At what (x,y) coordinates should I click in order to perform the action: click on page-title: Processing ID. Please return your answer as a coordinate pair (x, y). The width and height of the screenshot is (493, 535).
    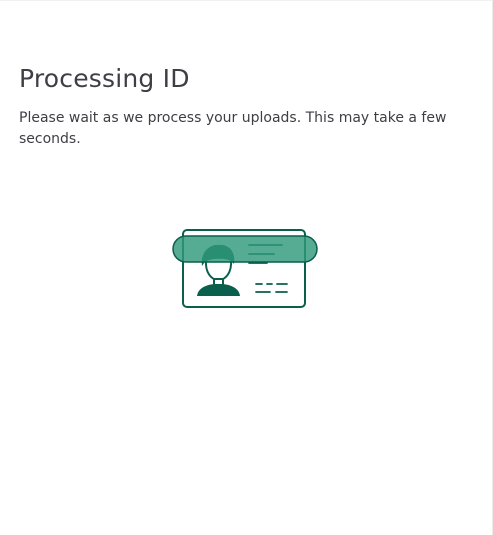
    Looking at the image, I should click on (104, 78).